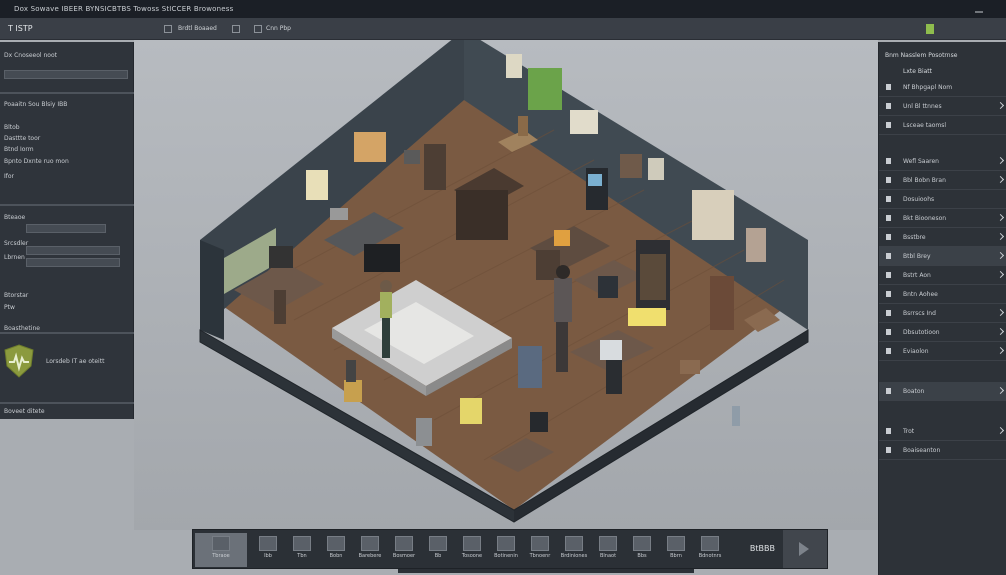 The width and height of the screenshot is (1006, 575). What do you see at coordinates (14, 217) in the screenshot?
I see `list-item: Bteaoe` at bounding box center [14, 217].